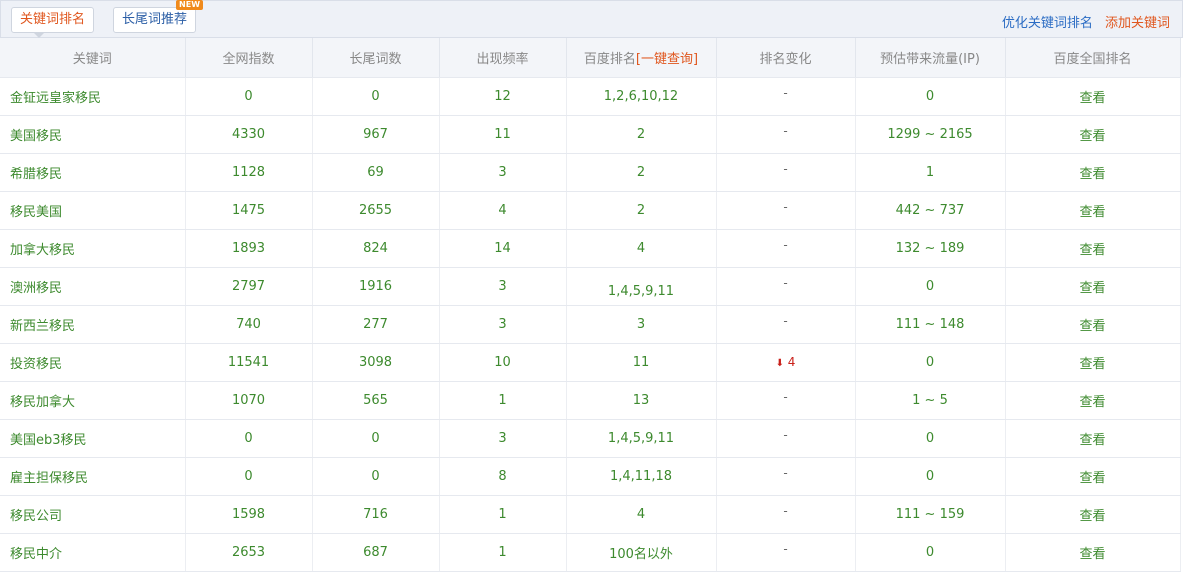  What do you see at coordinates (93, 400) in the screenshot?
I see `cell-keyword: 移民加拿大` at bounding box center [93, 400].